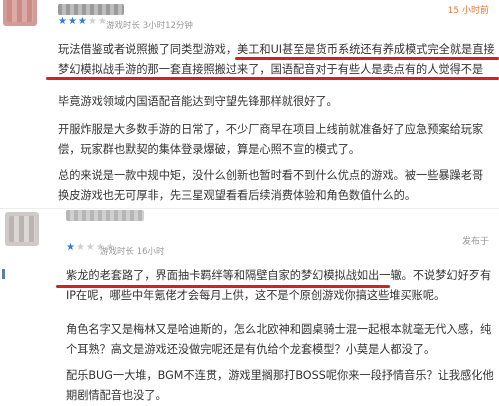 The image size is (499, 406). I want to click on review-line: 毕竟游戏领域内国语配音能达到守望先锋那样就很好了。, so click(198, 101).